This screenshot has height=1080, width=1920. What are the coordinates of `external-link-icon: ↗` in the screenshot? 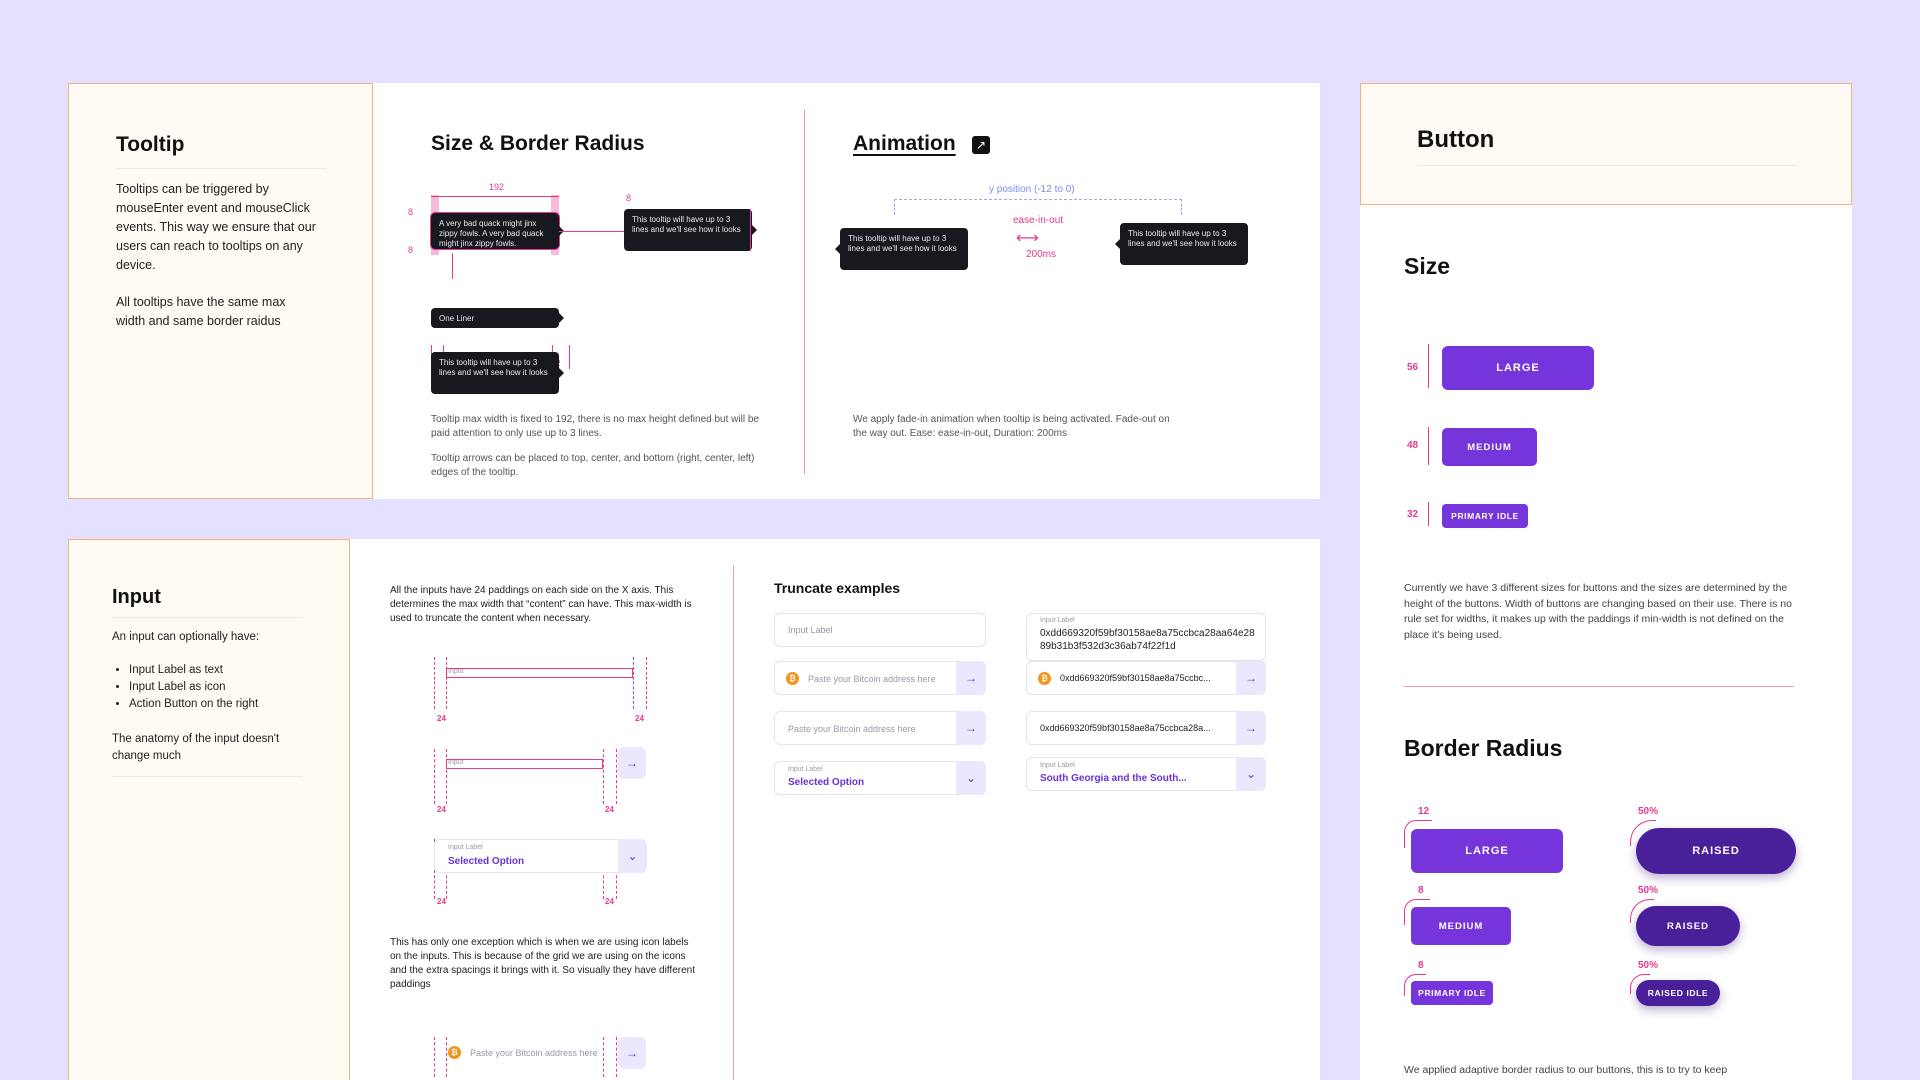 It's located at (981, 145).